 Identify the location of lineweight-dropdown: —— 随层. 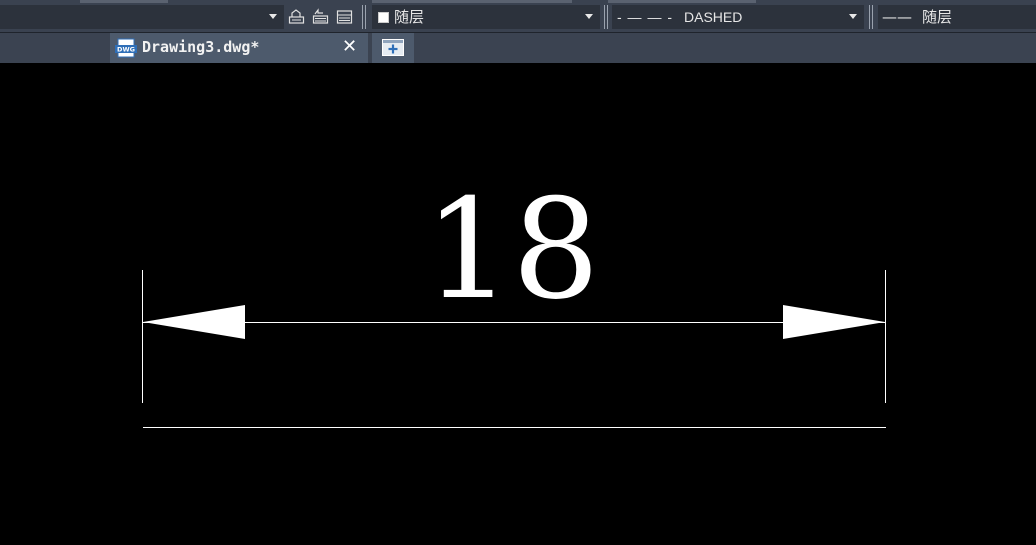
(957, 17).